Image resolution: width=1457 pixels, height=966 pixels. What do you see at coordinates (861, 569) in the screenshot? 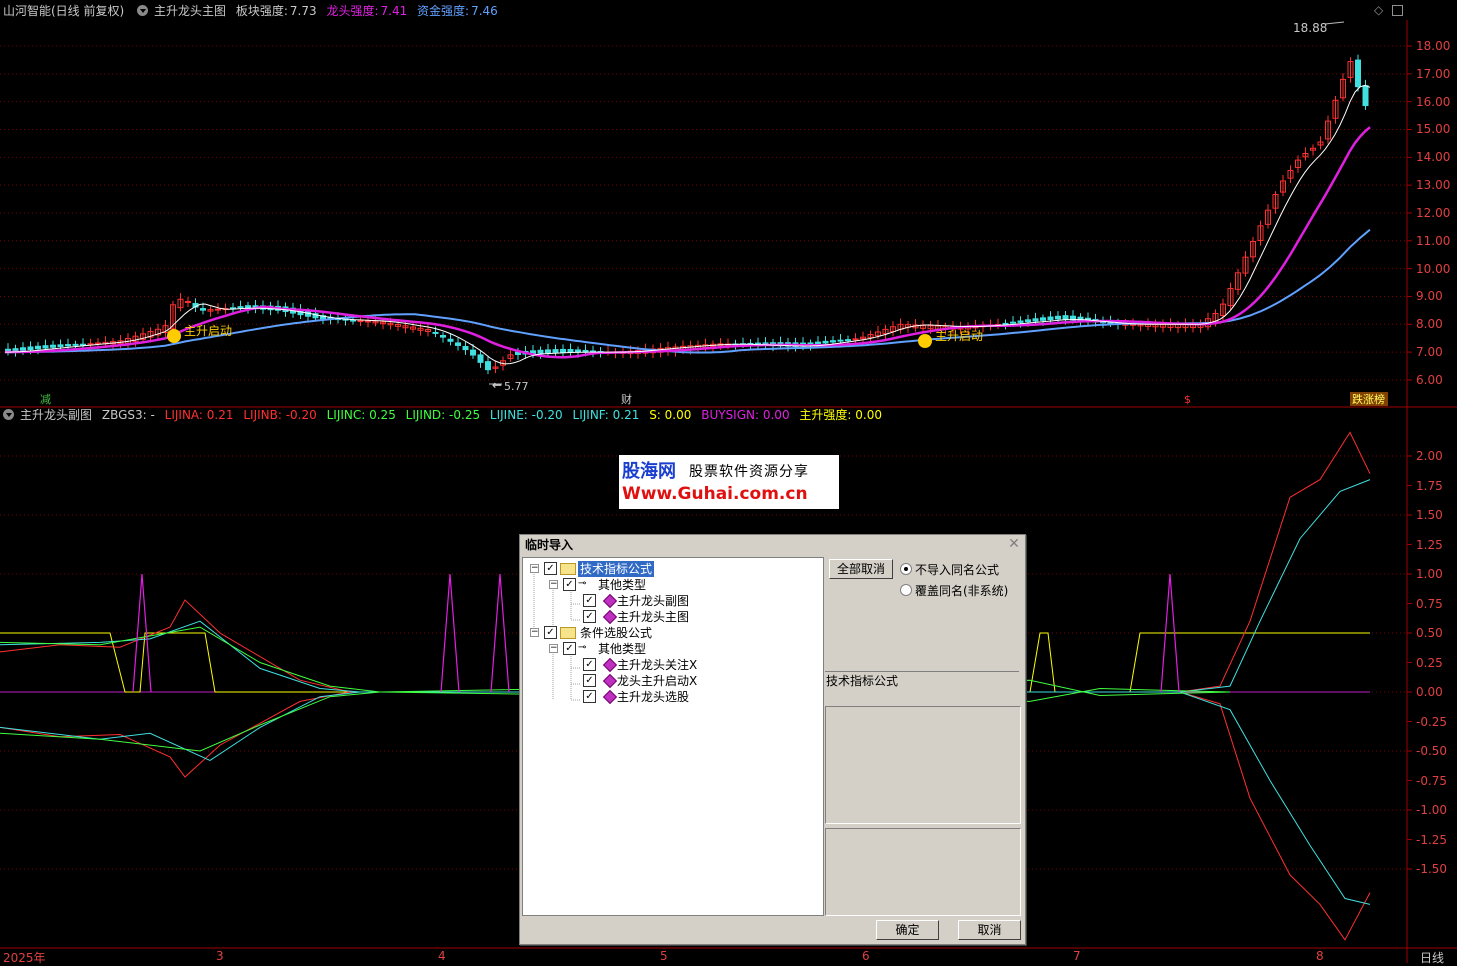
I see `cancel-all-button: 全部取消` at bounding box center [861, 569].